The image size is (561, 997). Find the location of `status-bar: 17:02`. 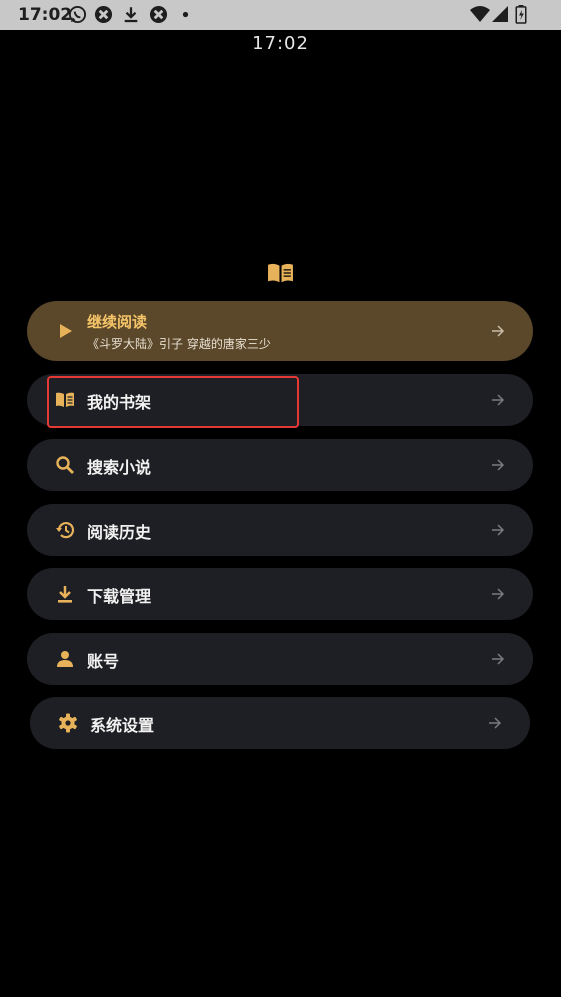

status-bar: 17:02 is located at coordinates (280, 15).